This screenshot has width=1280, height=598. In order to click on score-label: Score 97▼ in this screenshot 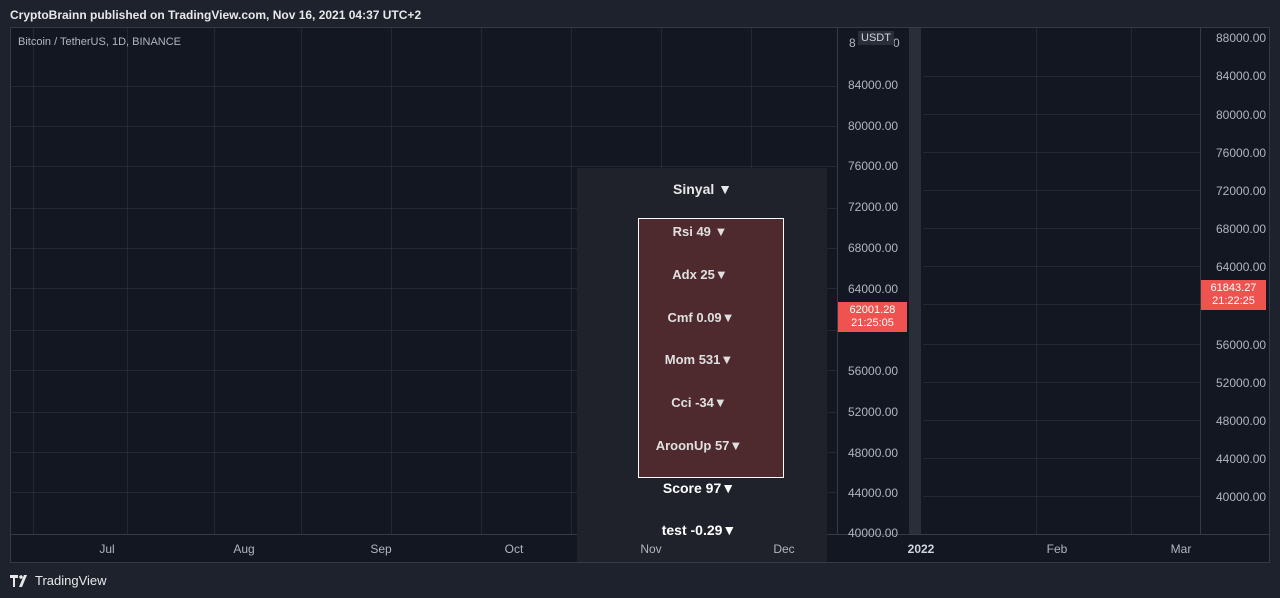, I will do `click(699, 488)`.